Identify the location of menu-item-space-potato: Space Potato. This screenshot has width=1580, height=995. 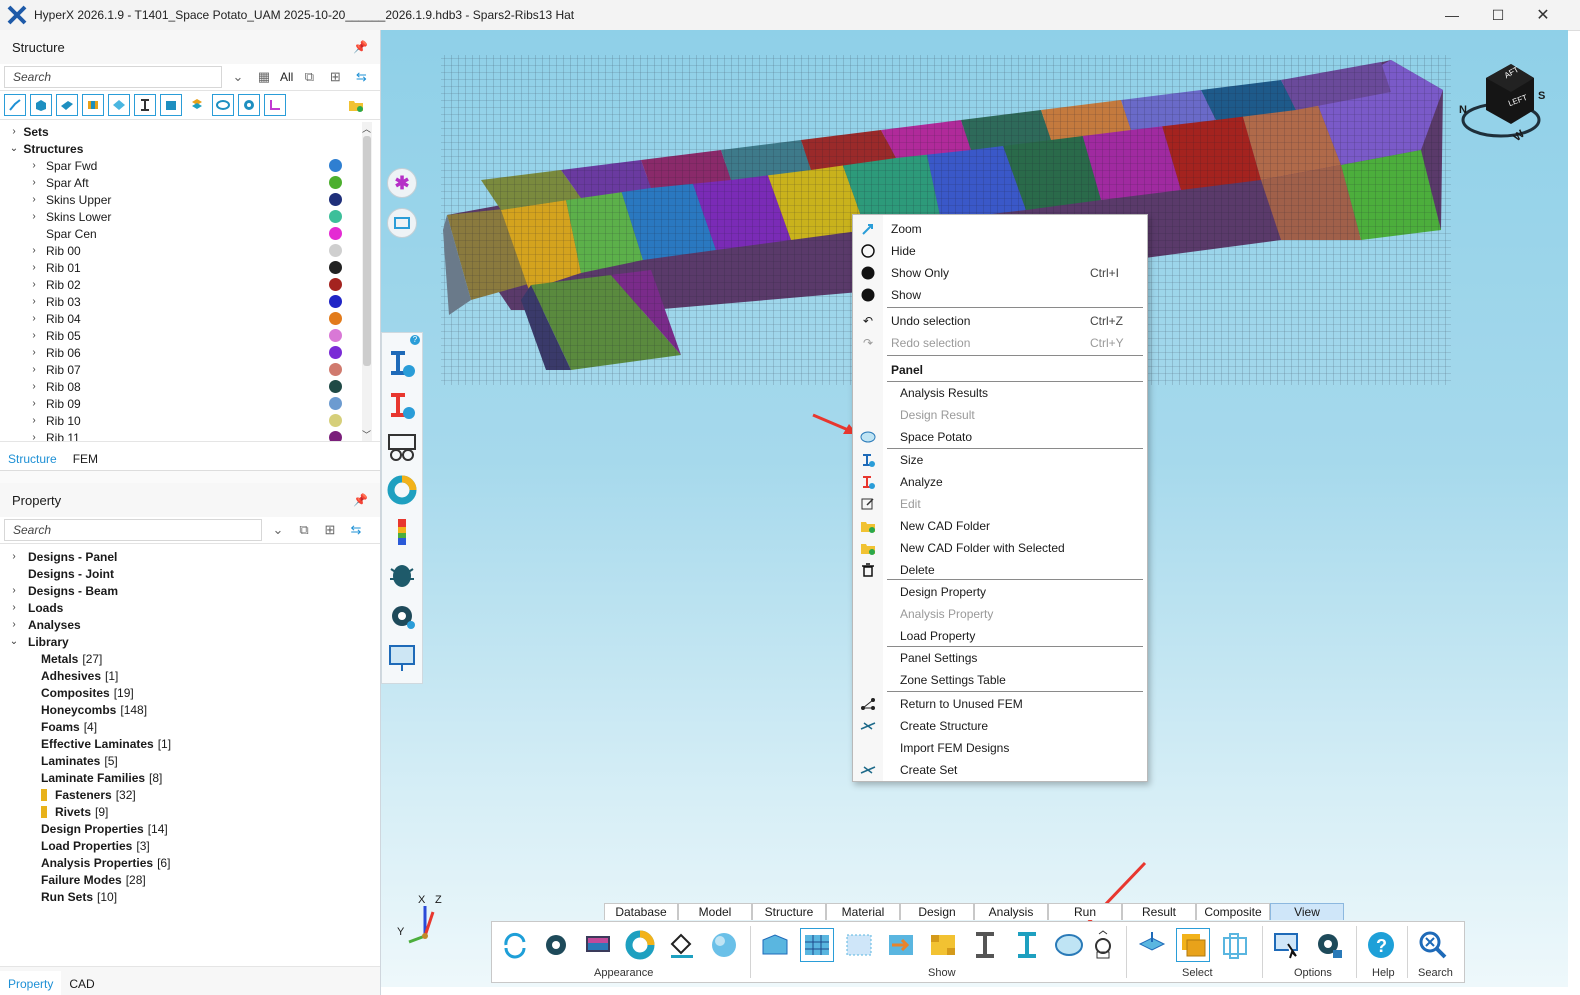
(1000, 437).